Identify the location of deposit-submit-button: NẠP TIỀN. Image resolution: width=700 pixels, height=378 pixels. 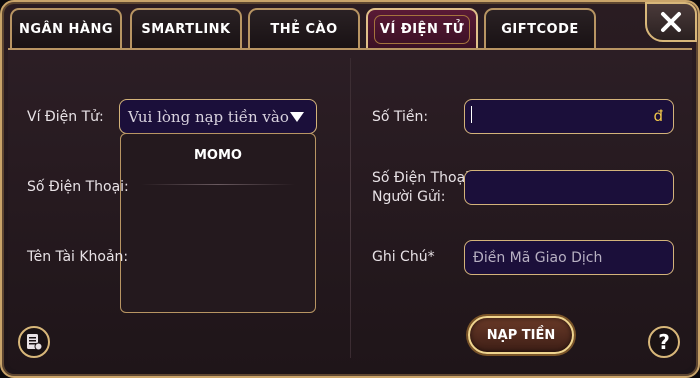
(521, 335).